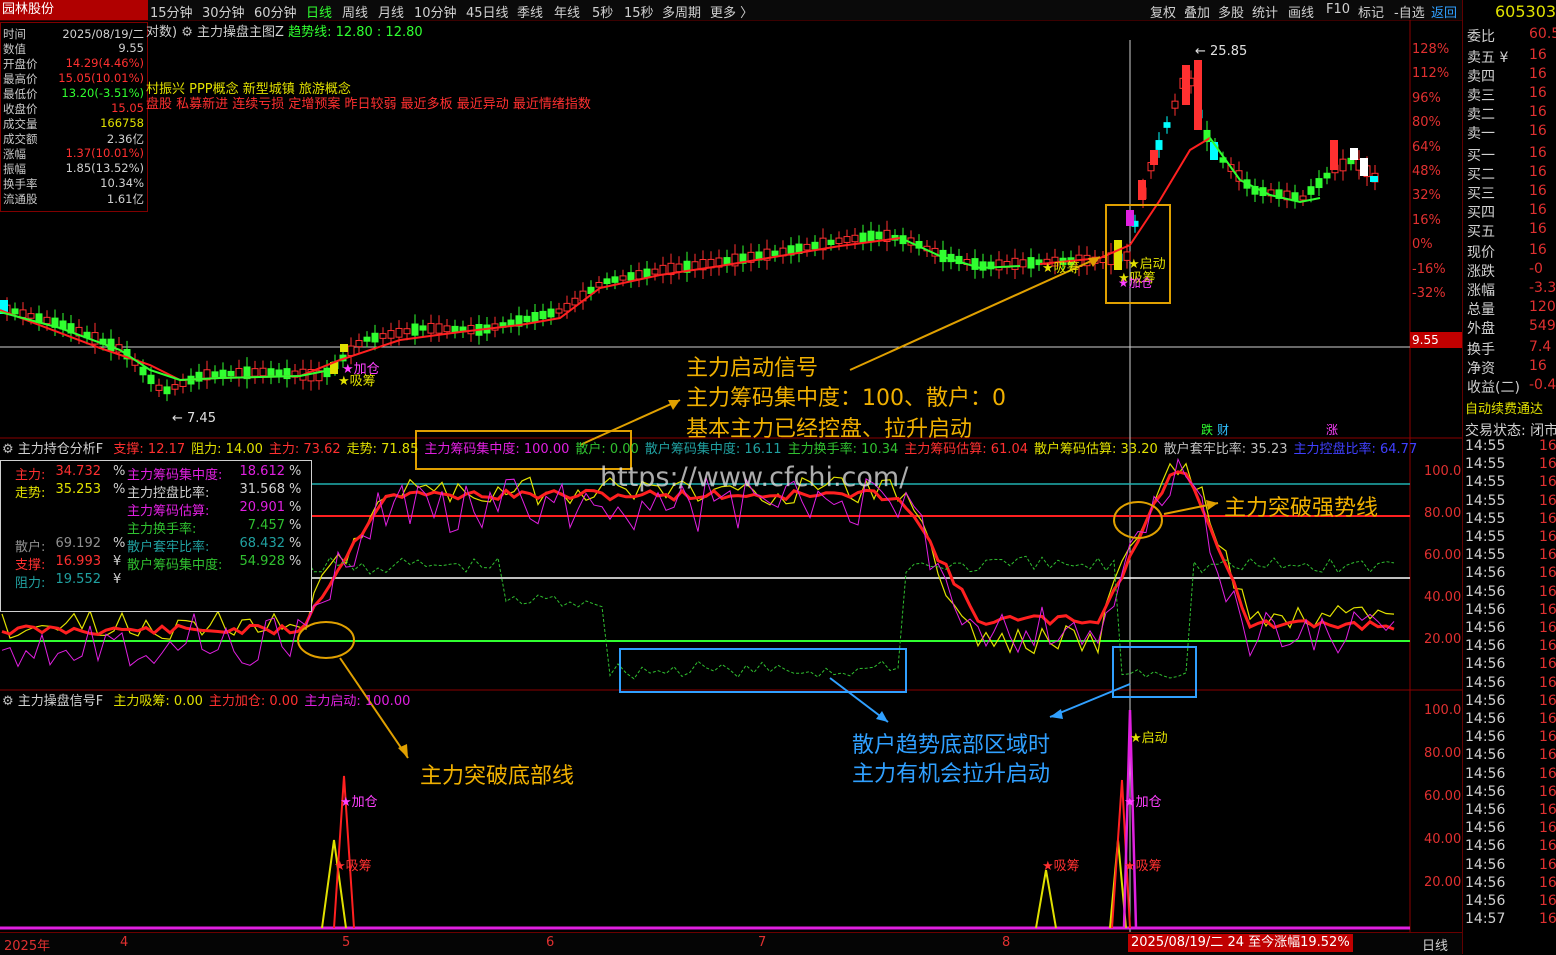  I want to click on sub1-value: 主力筹码估算: 61.04, so click(966, 449).